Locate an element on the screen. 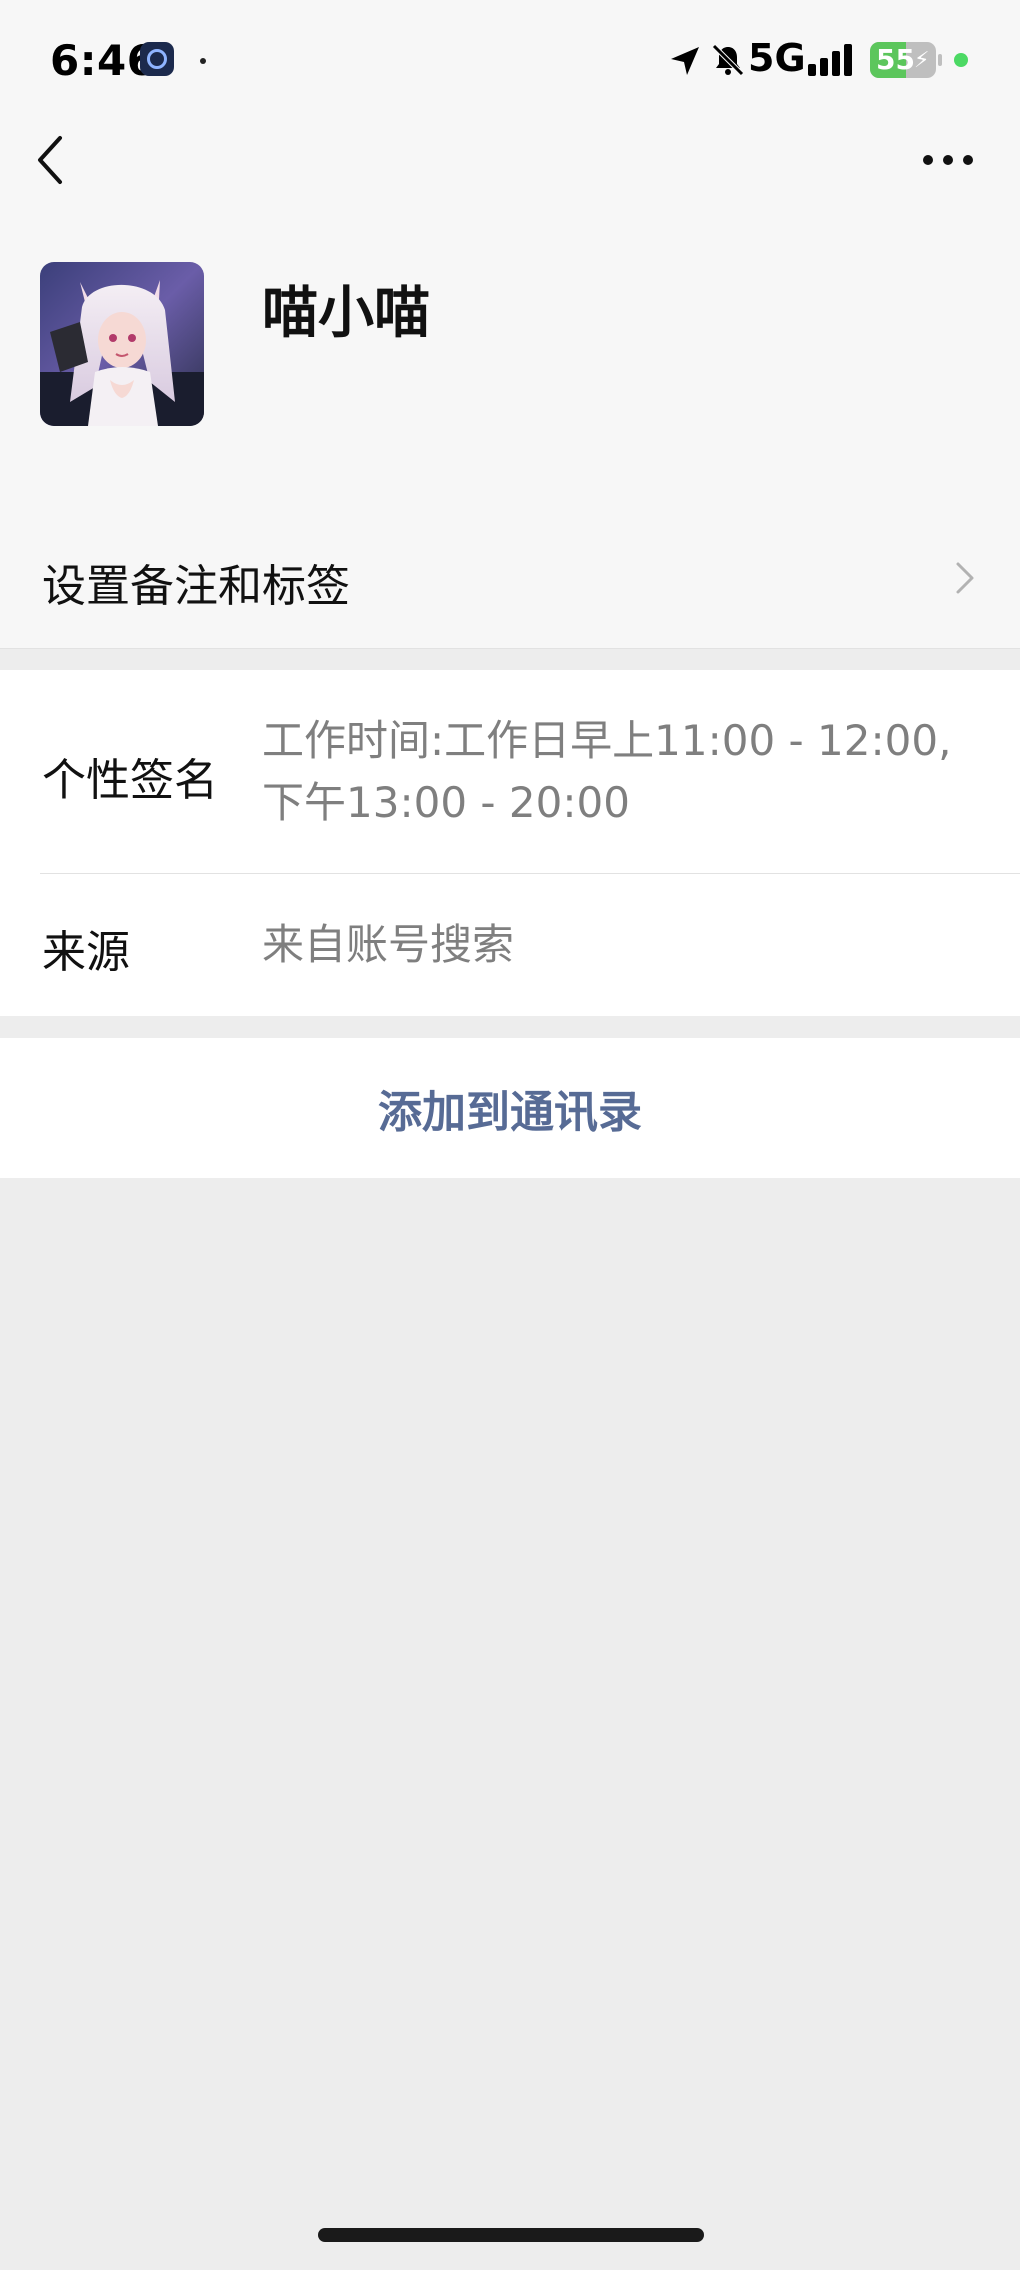  signature-value: 工作时间:工作日早上11:00 - 12:00, 下午13:00 - 20:00 is located at coordinates (606, 772).